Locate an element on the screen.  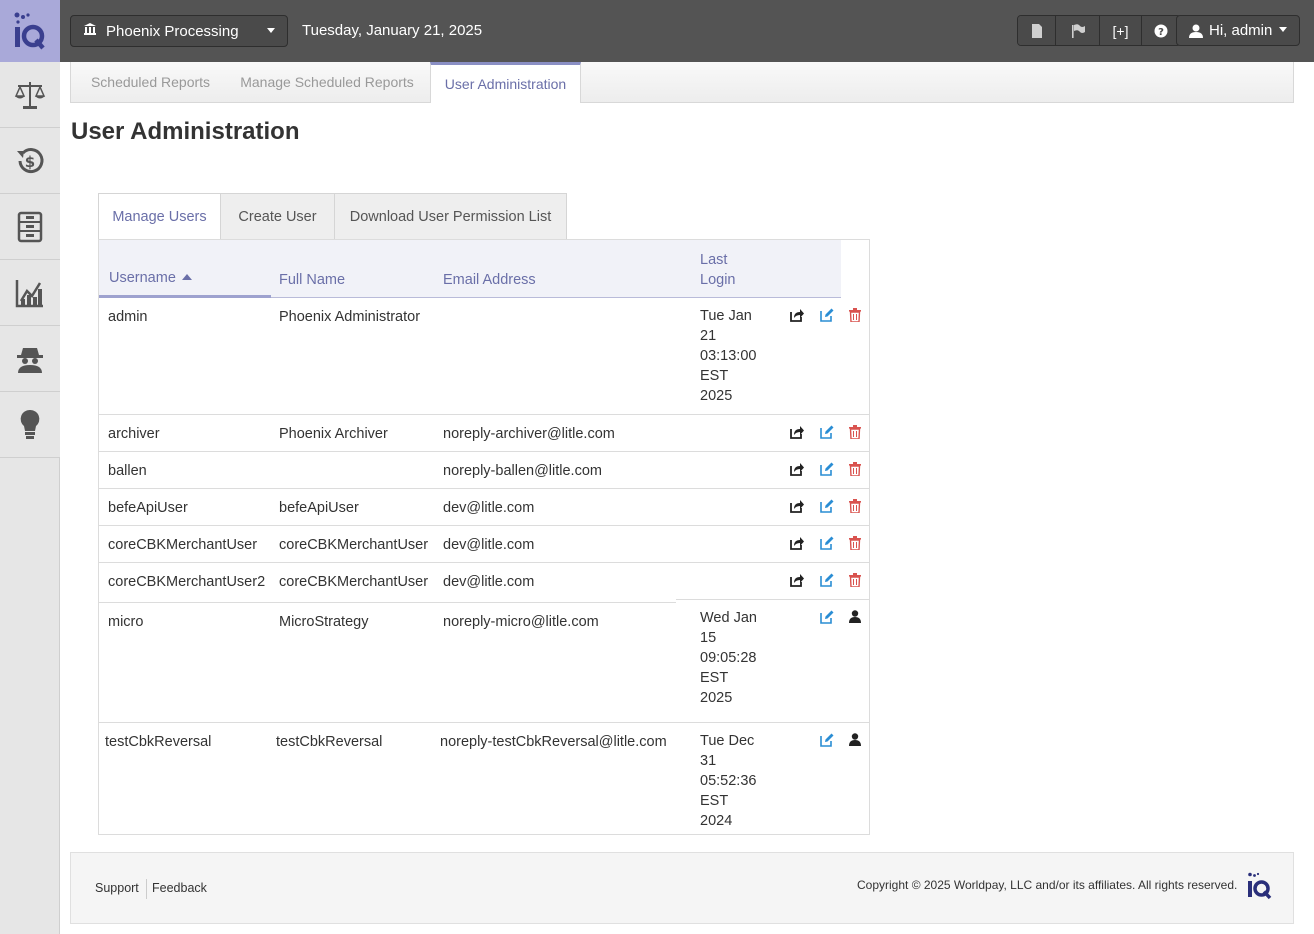
support-link: Support is located at coordinates (117, 888).